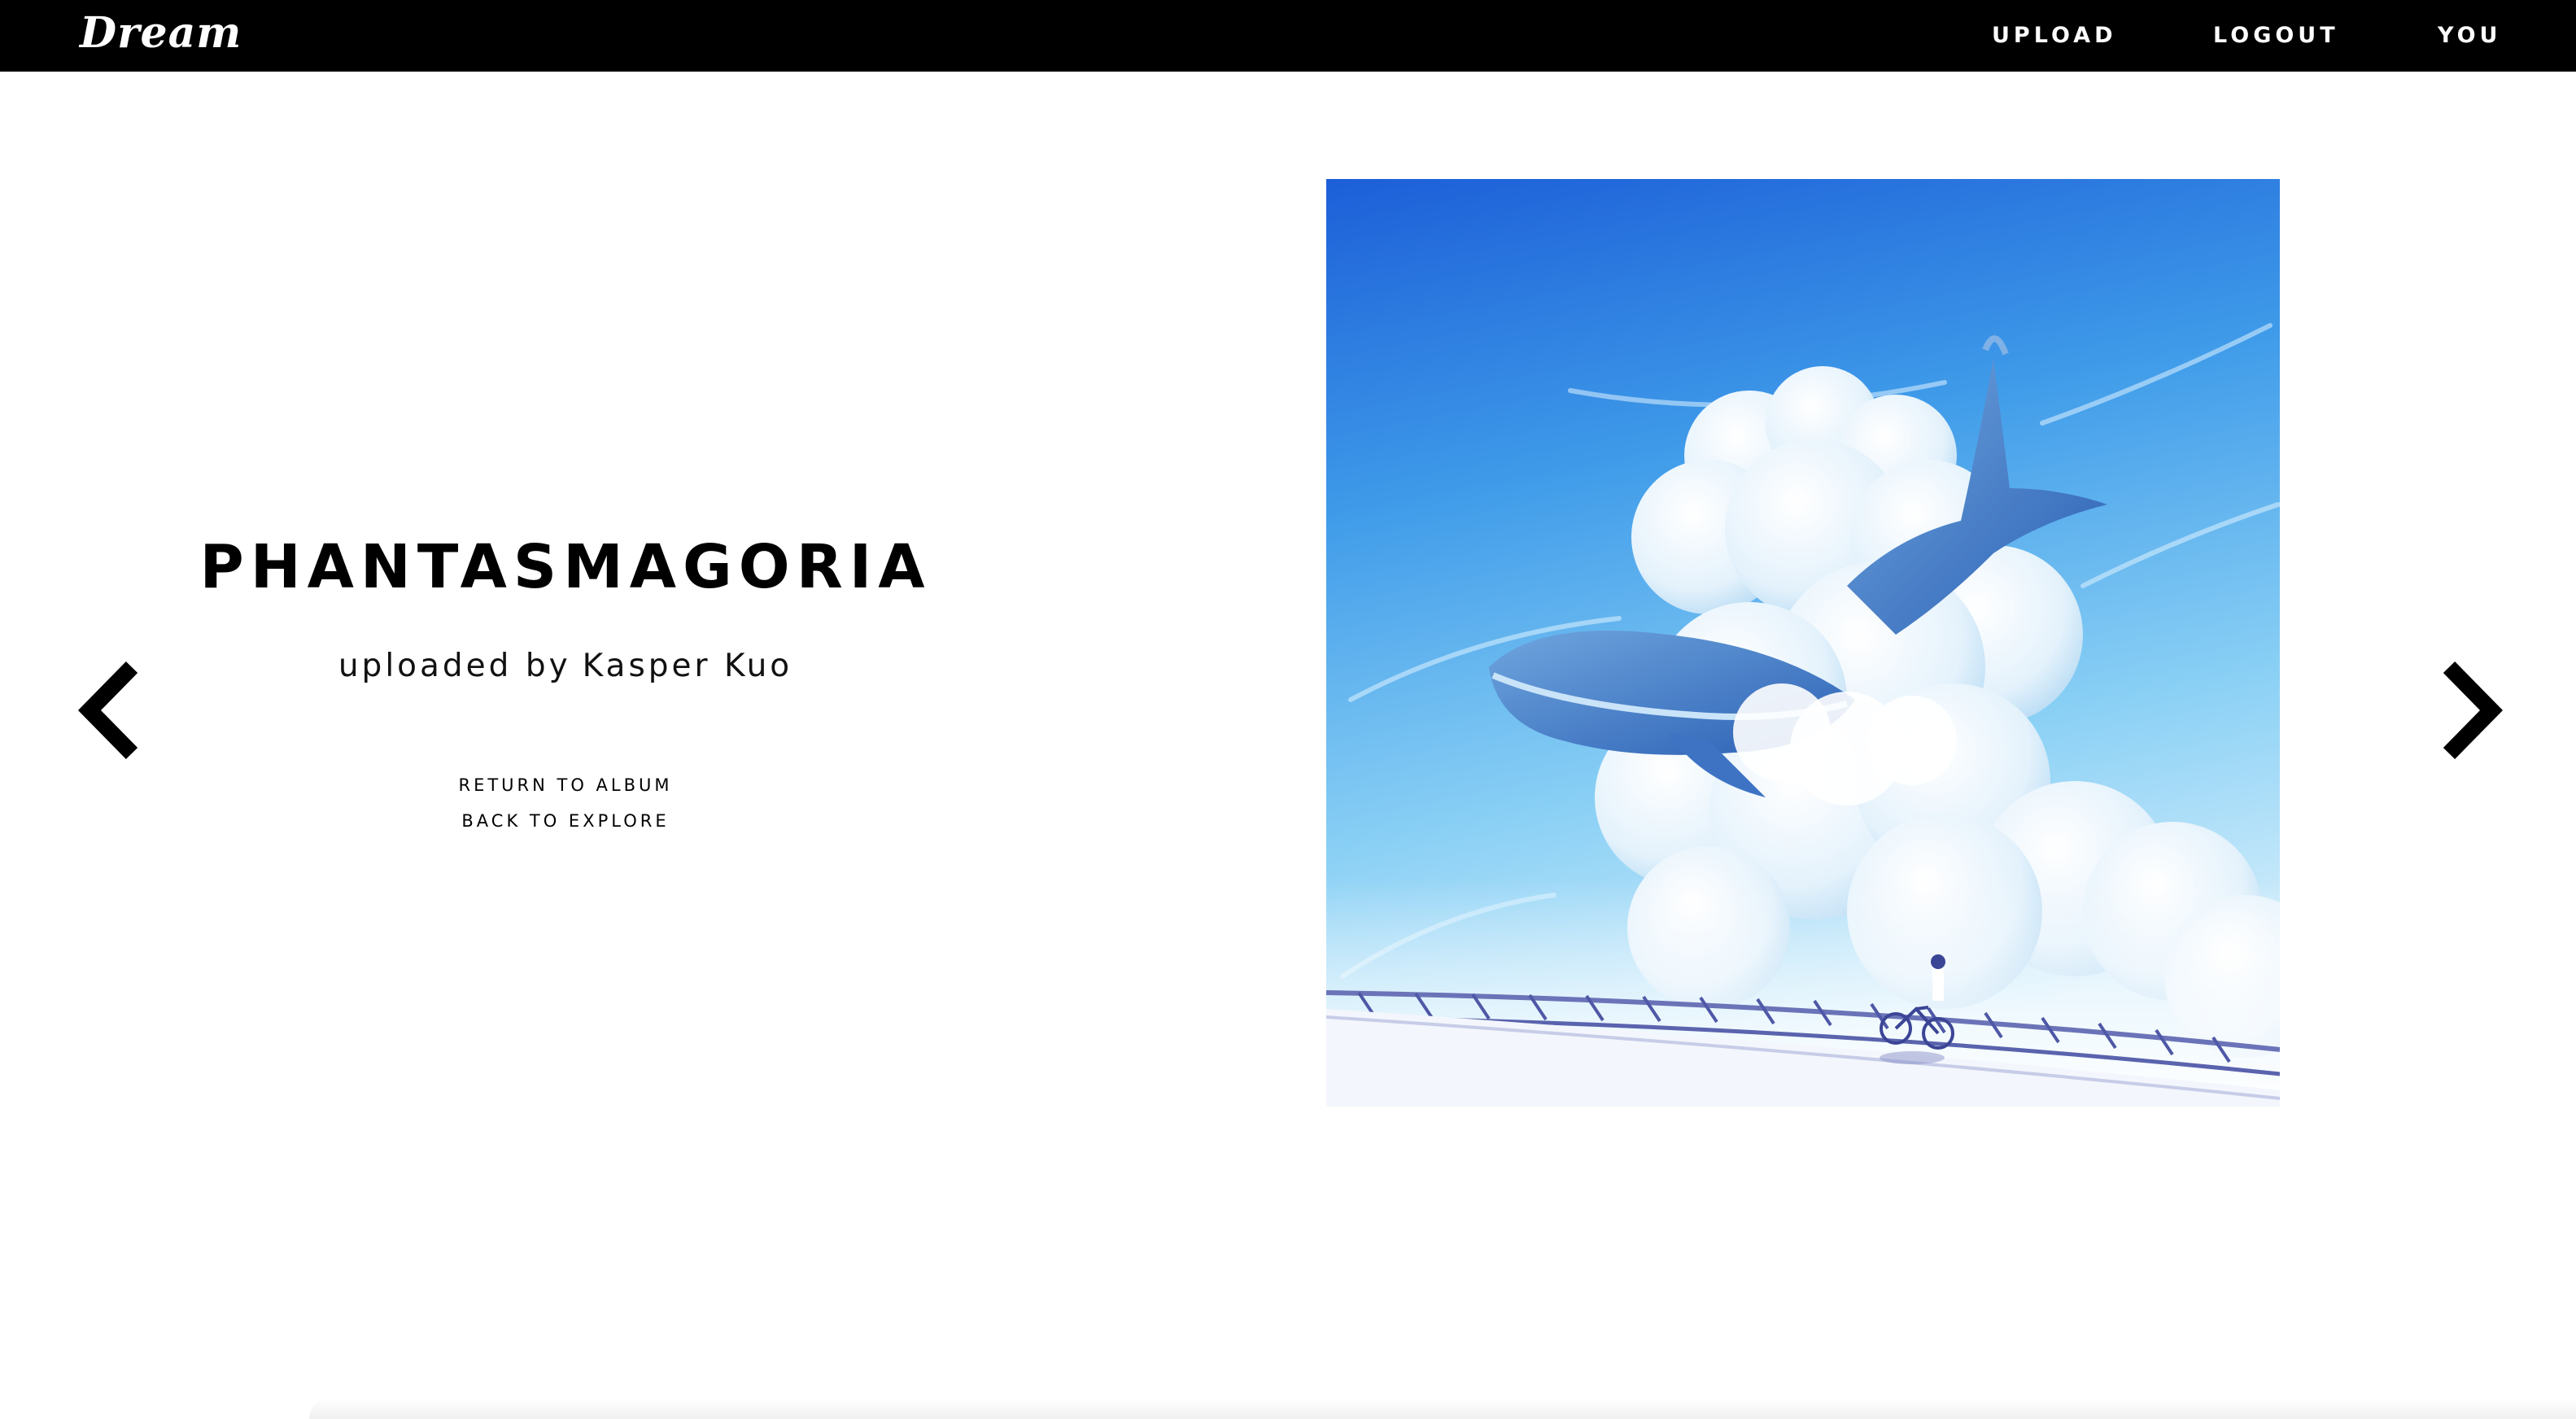 Image resolution: width=2576 pixels, height=1419 pixels. I want to click on navigation-links: RETURN TO ALBUM BACK TO EXPLORE, so click(565, 803).